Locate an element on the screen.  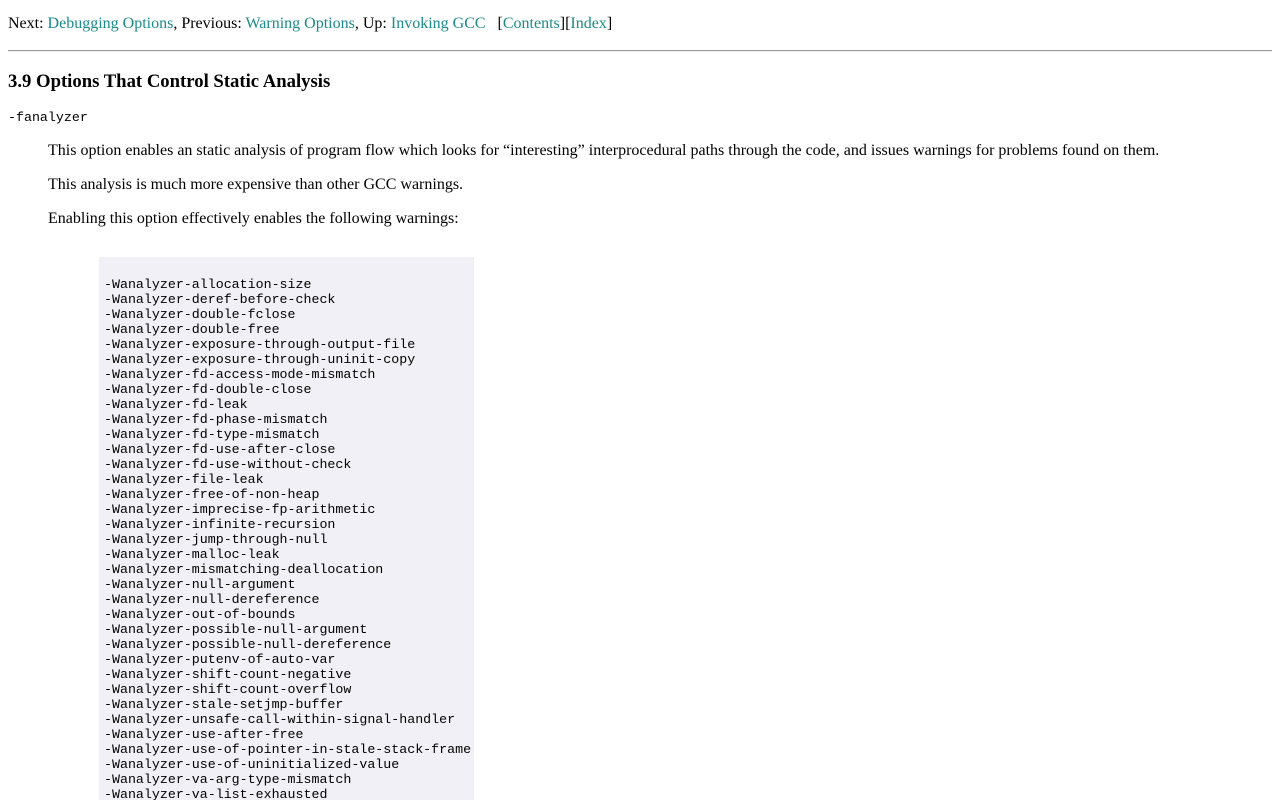
warning-flag-line: -Wanalyzer-fd-access-mode-mismatch is located at coordinates (240, 374).